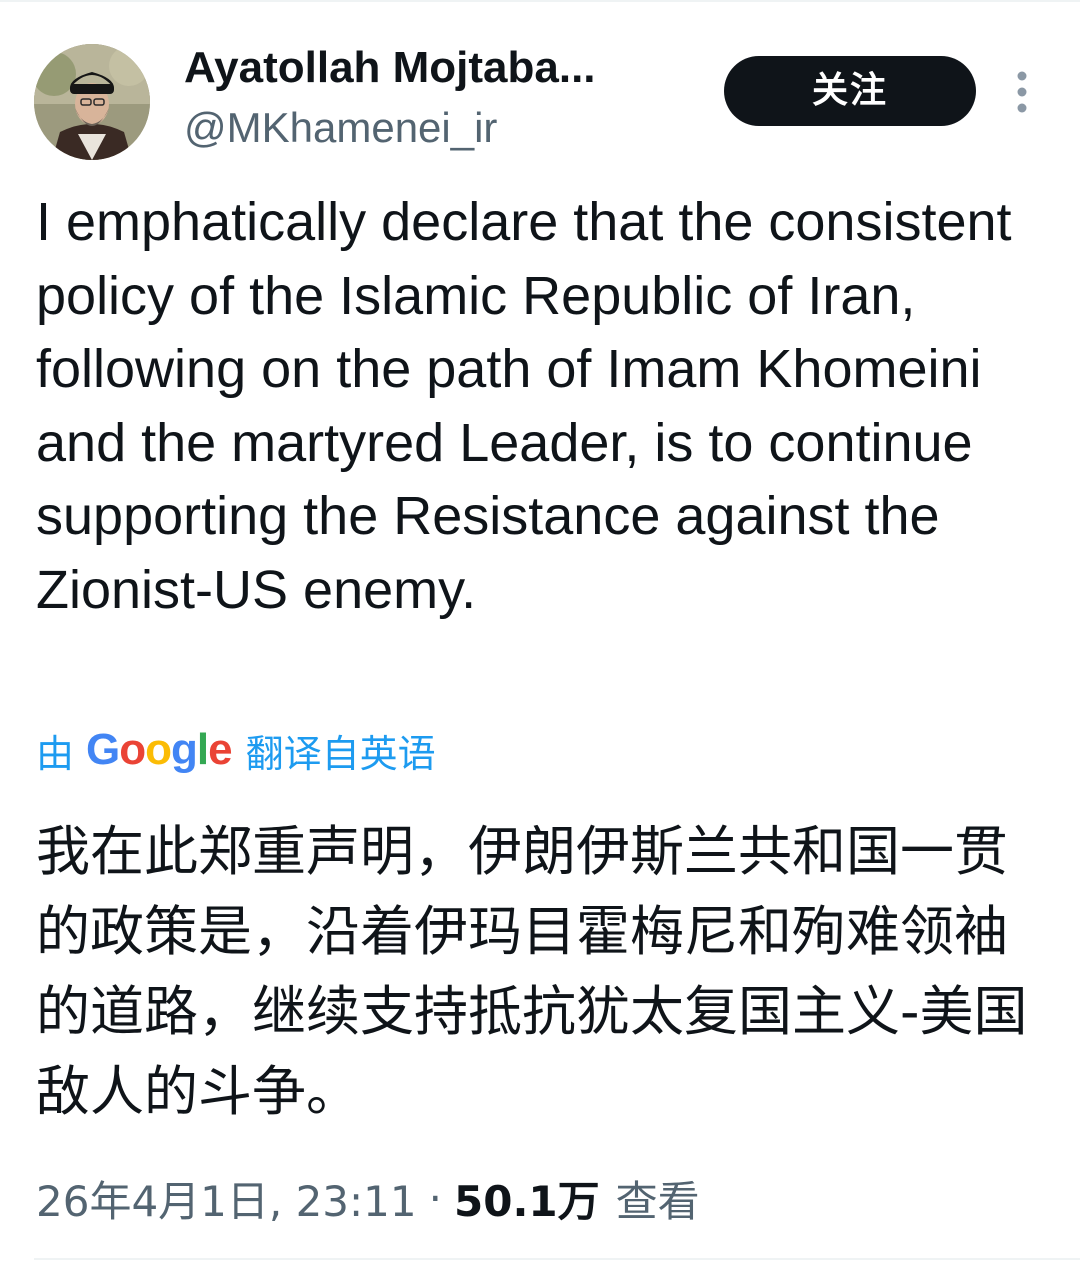 Image resolution: width=1080 pixels, height=1263 pixels. Describe the element at coordinates (557, 1259) in the screenshot. I see `bottom-divider` at that location.